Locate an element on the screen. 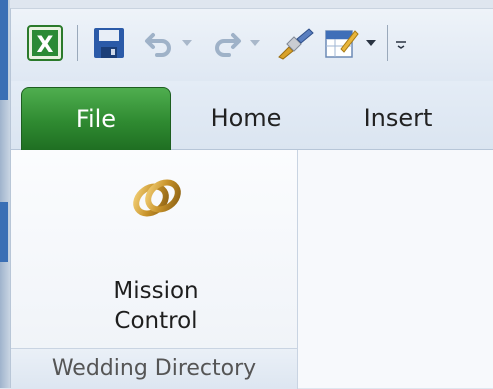  save-icon is located at coordinates (109, 43).